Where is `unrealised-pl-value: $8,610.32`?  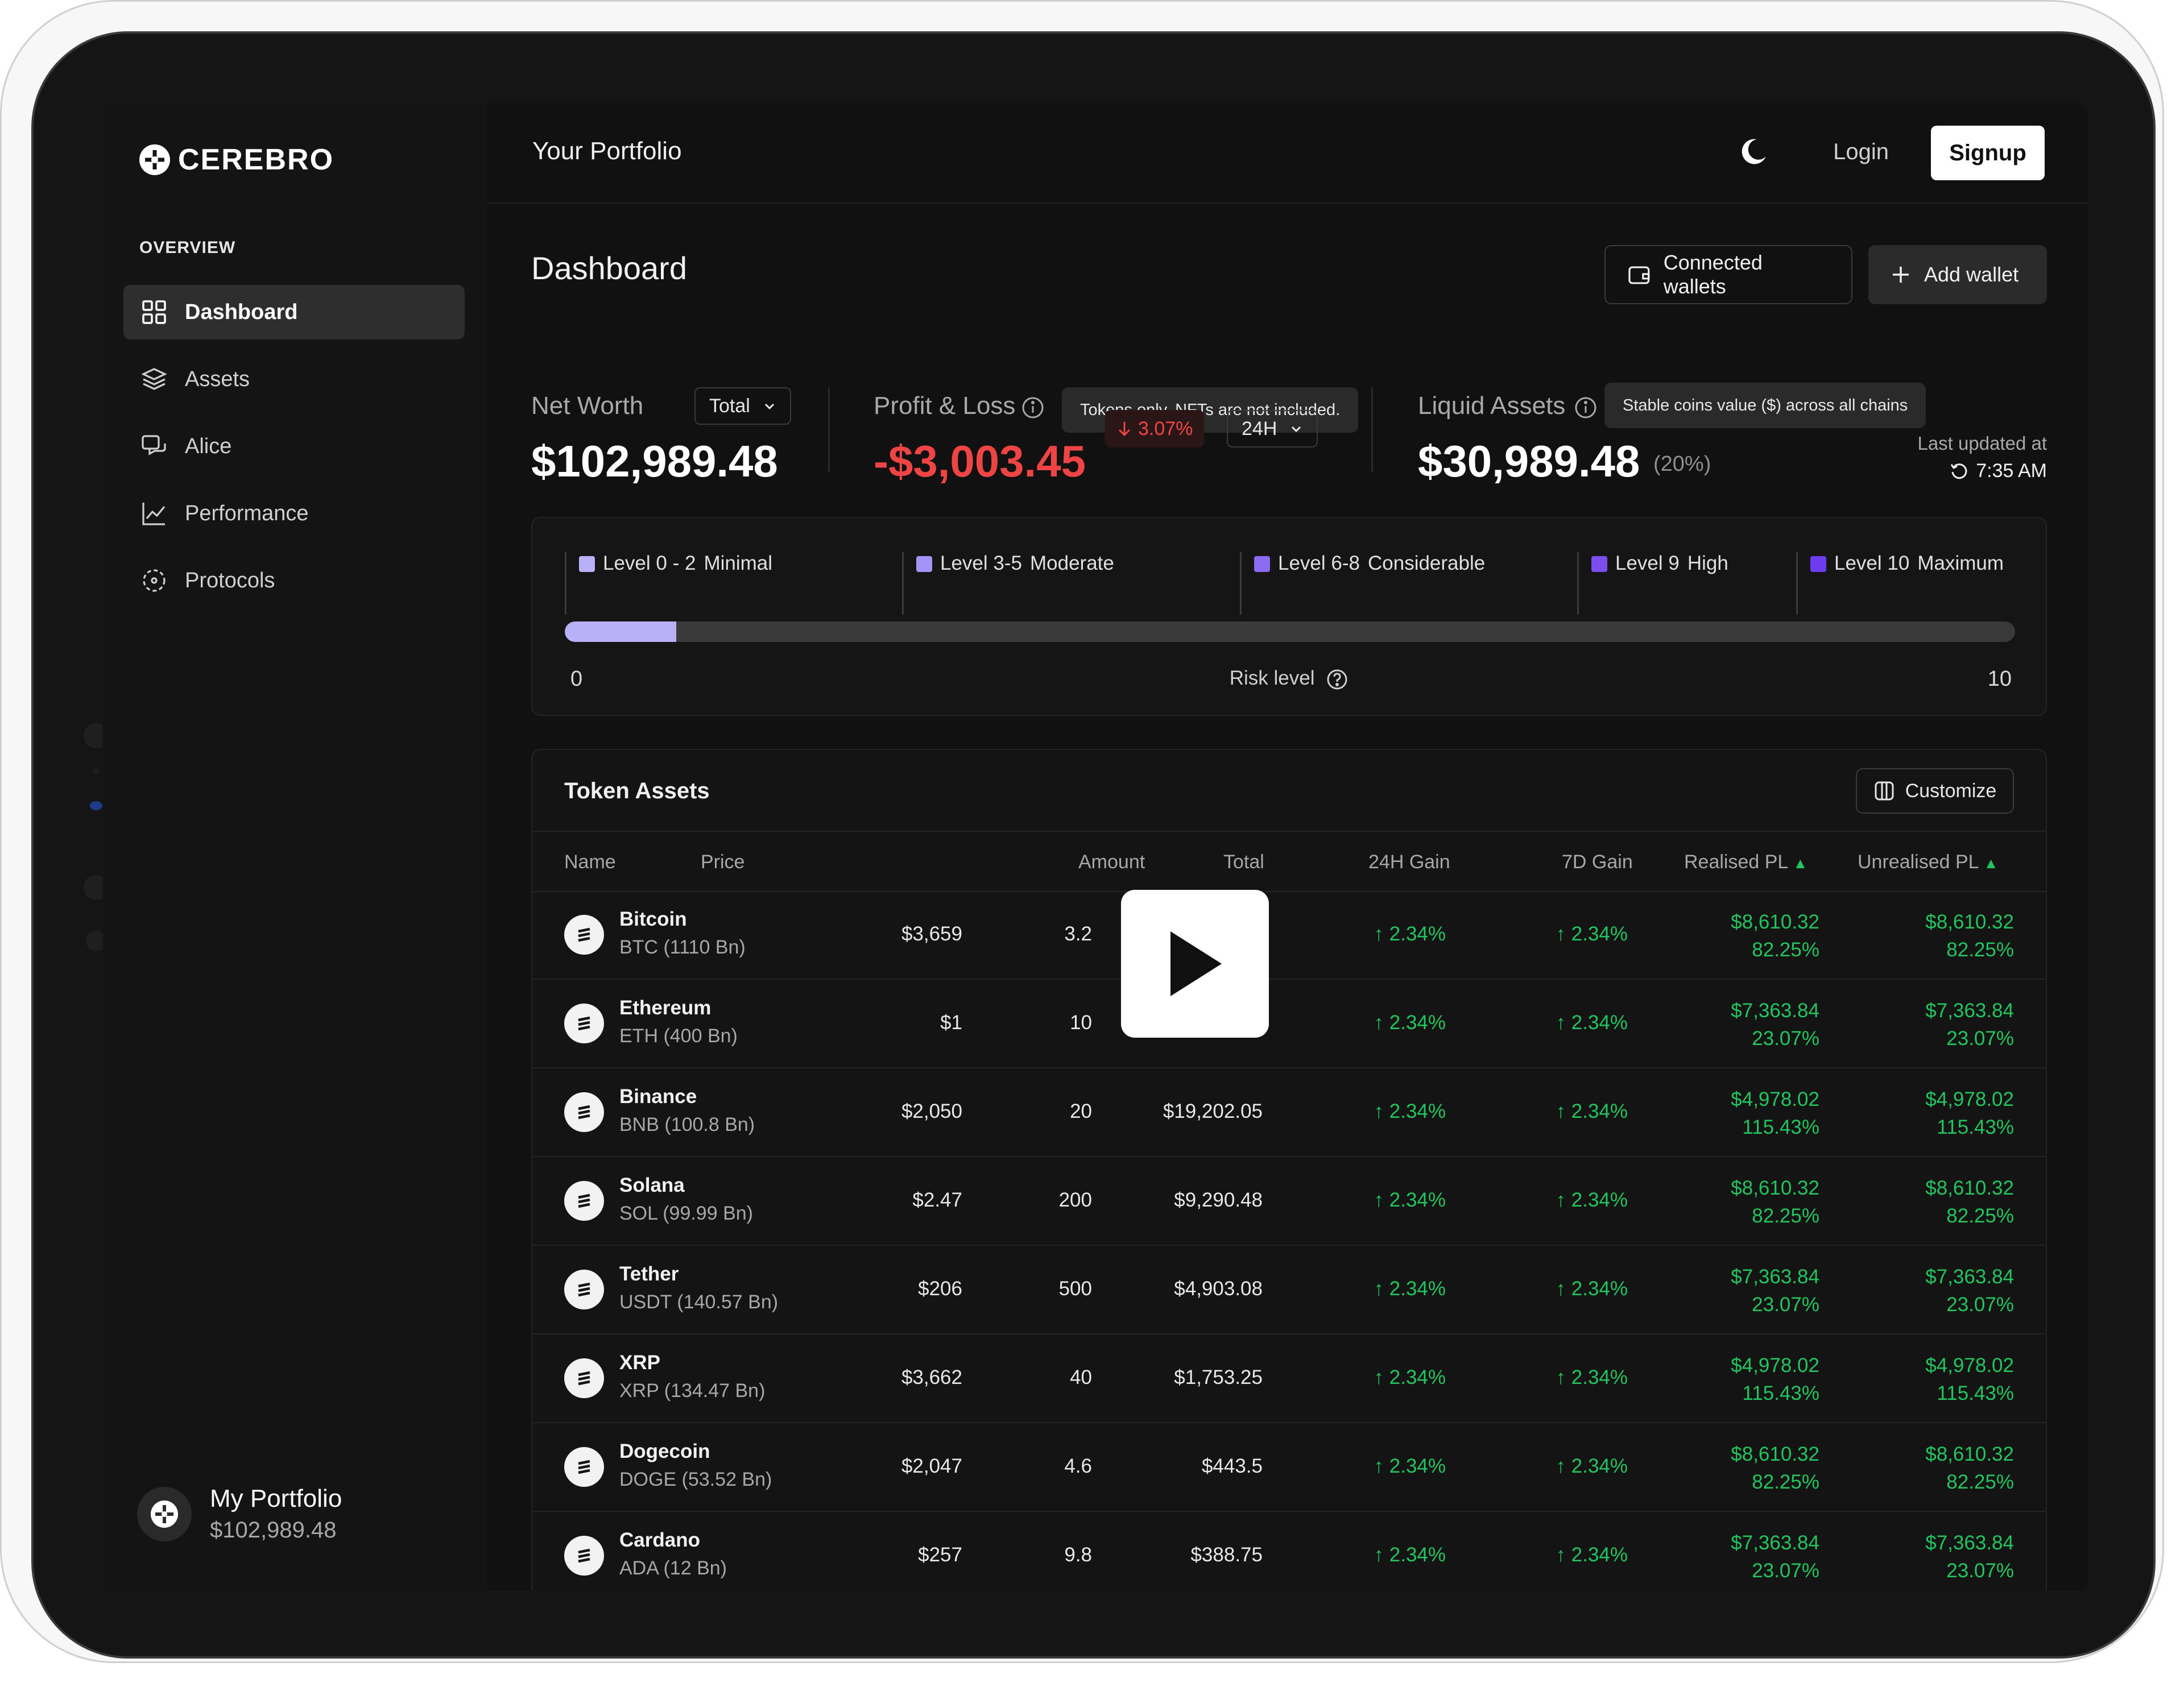 unrealised-pl-value: $8,610.32 is located at coordinates (1969, 1188).